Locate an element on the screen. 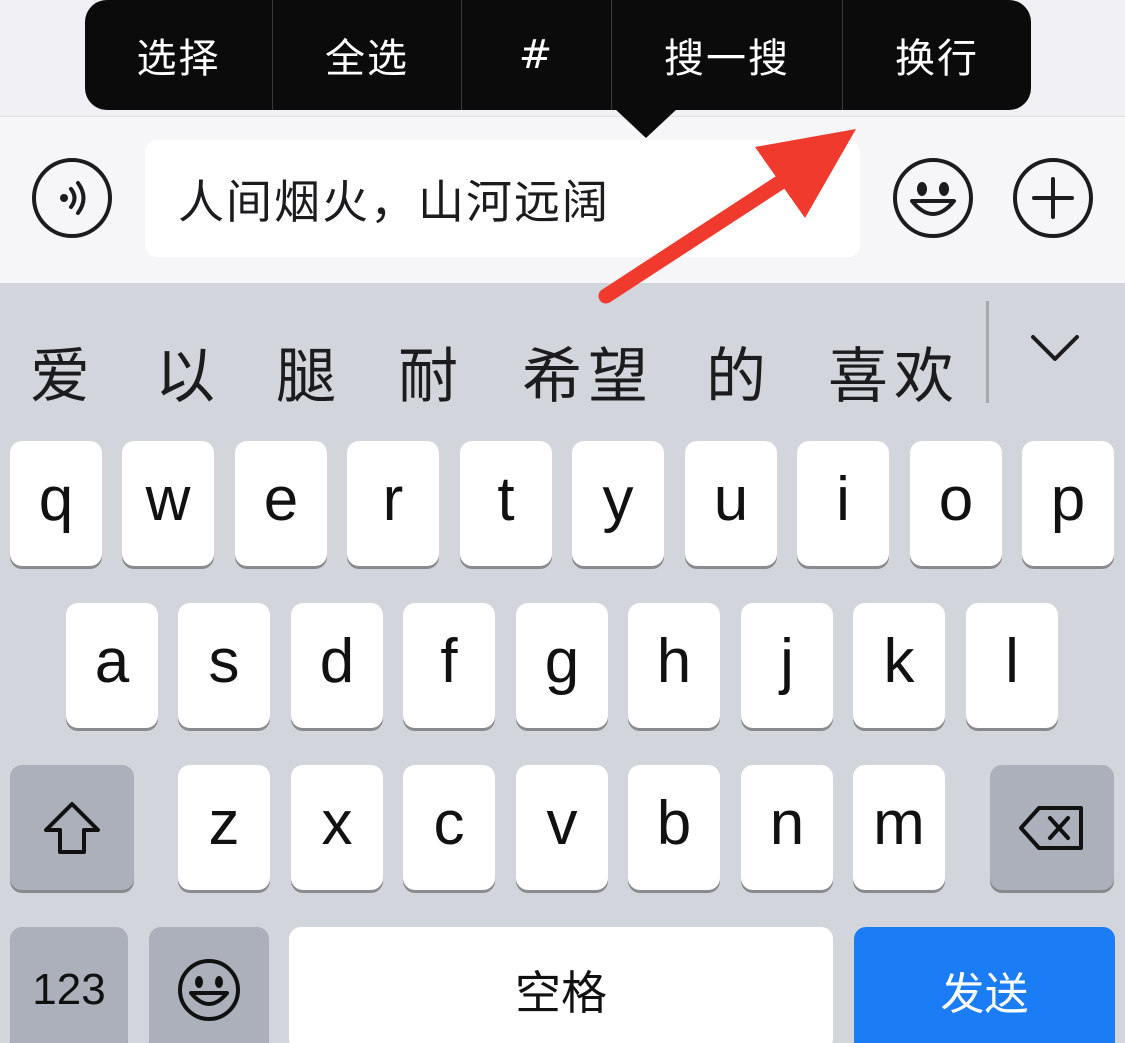 Image resolution: width=1125 pixels, height=1043 pixels. expand-candidates-button is located at coordinates (1055, 348).